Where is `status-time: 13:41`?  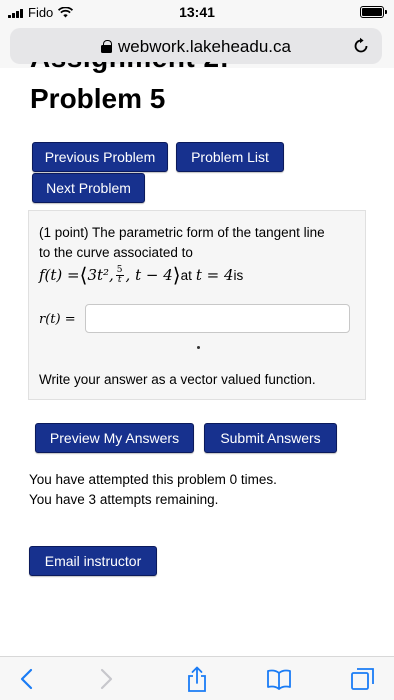 status-time: 13:41 is located at coordinates (197, 12).